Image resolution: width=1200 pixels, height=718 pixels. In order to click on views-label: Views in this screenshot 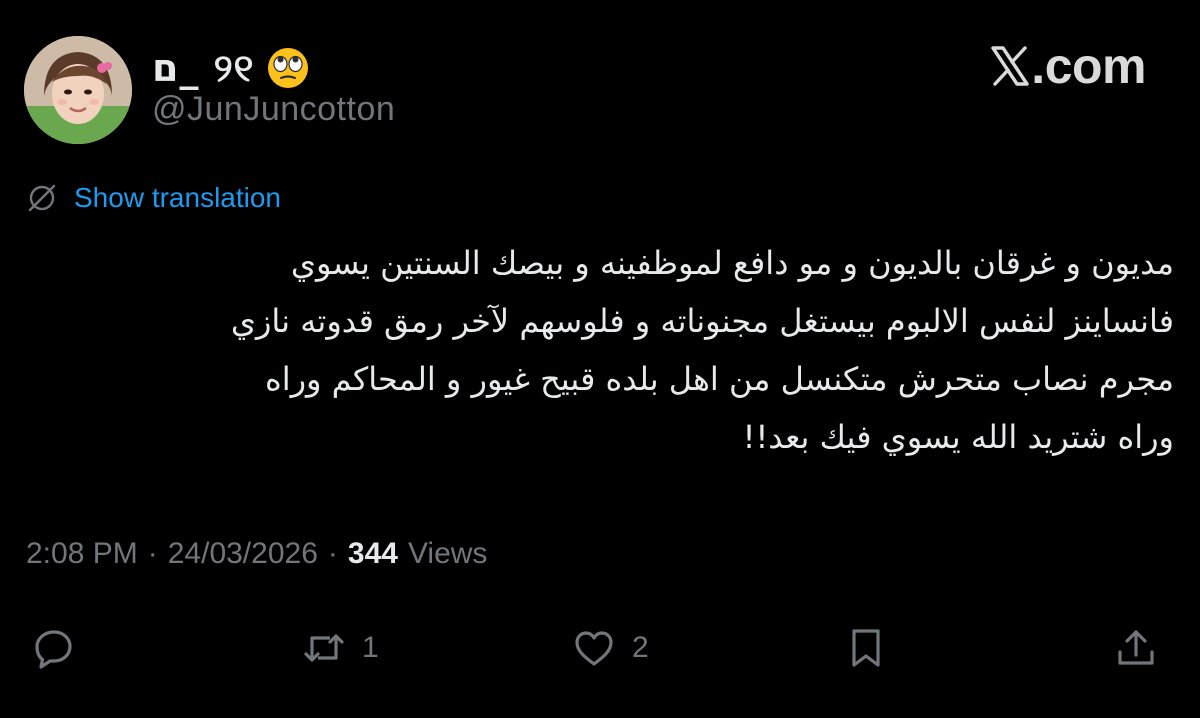, I will do `click(447, 554)`.